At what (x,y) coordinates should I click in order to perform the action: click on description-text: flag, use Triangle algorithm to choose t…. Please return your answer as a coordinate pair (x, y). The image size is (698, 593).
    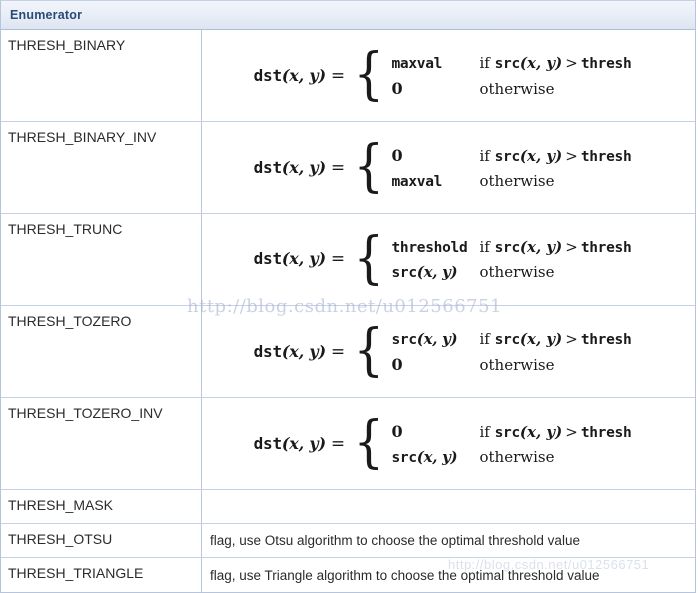
    Looking at the image, I should click on (405, 575).